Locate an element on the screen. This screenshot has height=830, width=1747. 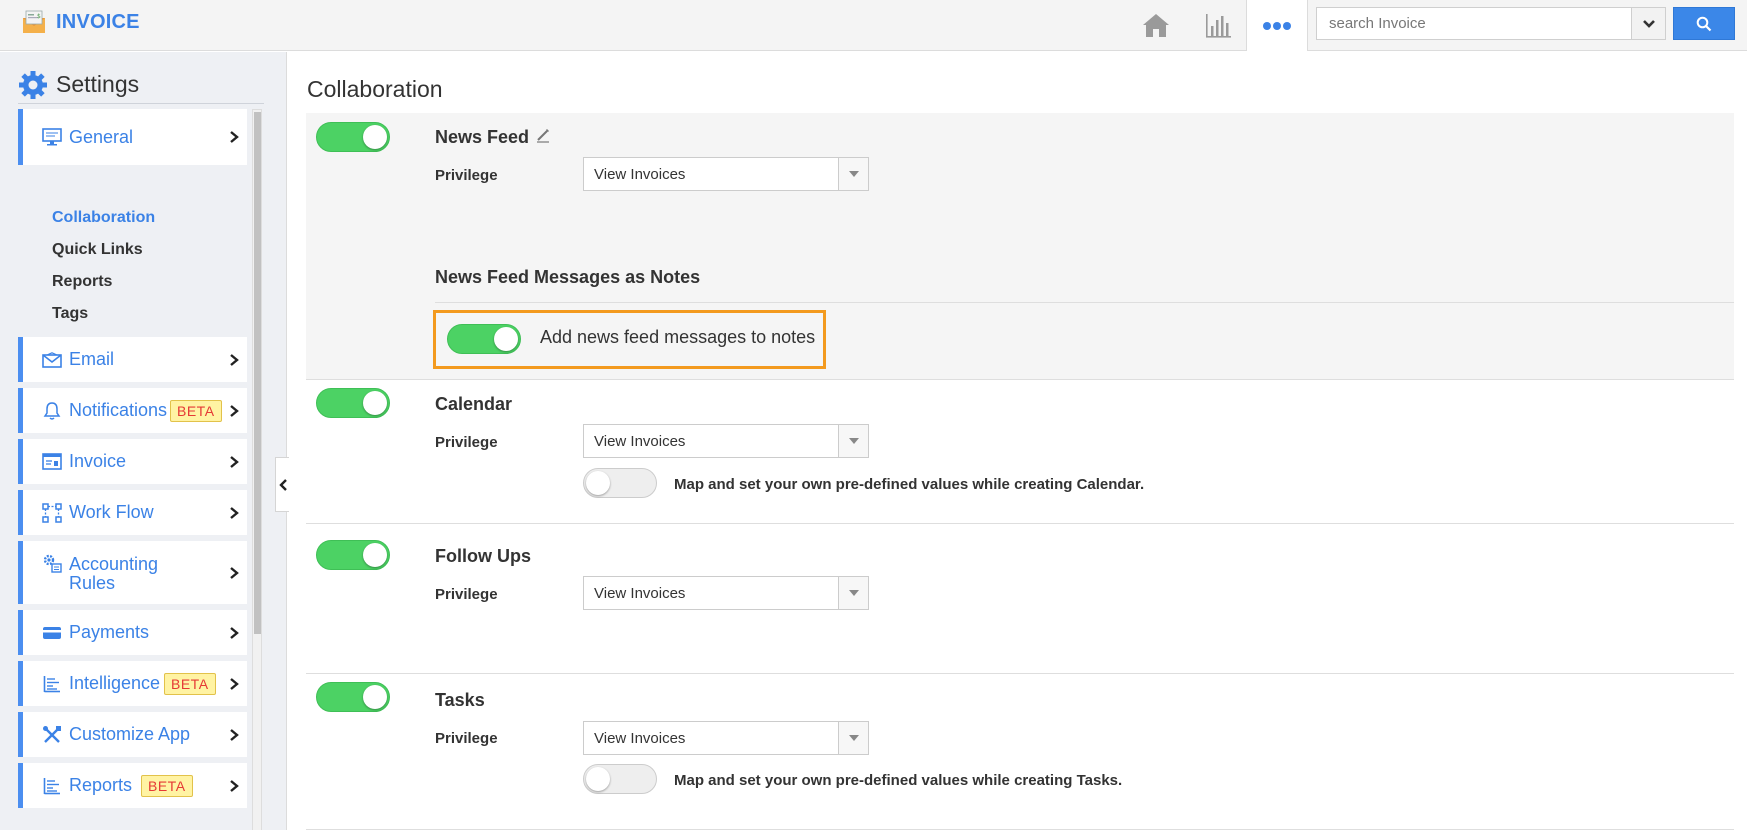
sidebar-subitem-reports: Reports is located at coordinates (82, 282).